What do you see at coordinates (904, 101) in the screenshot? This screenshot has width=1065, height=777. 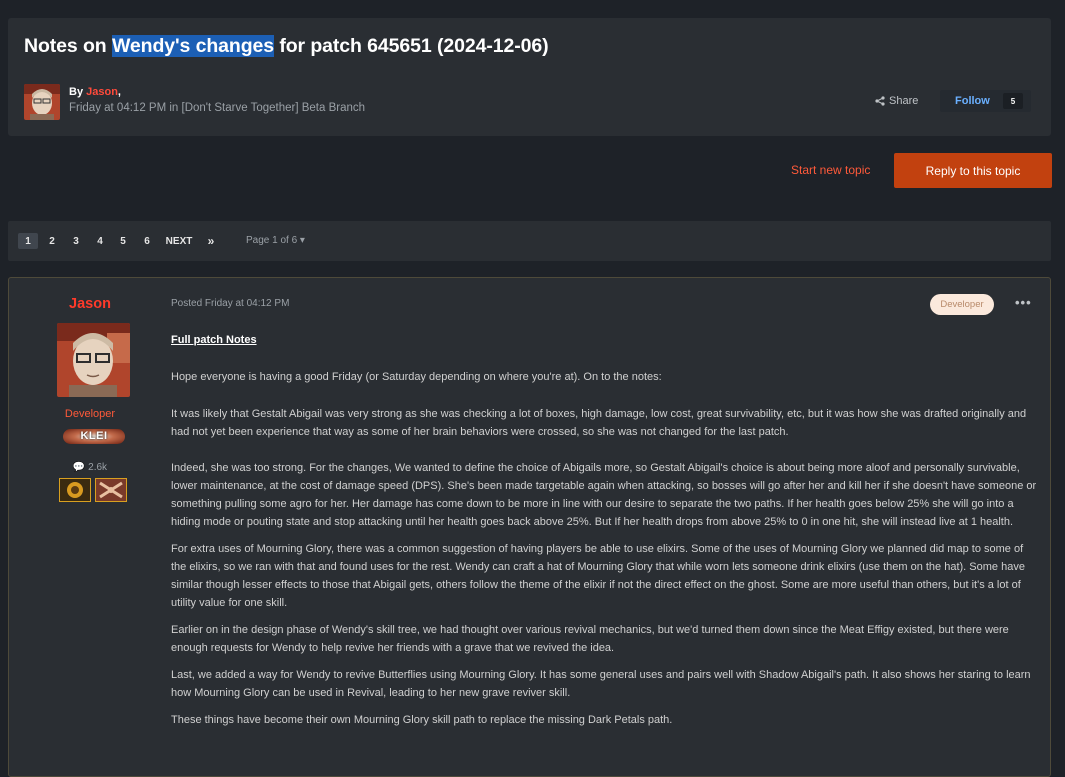 I see `share-label: Share` at bounding box center [904, 101].